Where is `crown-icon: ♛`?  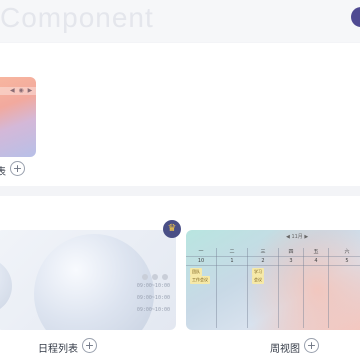
crown-icon: ♛ is located at coordinates (172, 229).